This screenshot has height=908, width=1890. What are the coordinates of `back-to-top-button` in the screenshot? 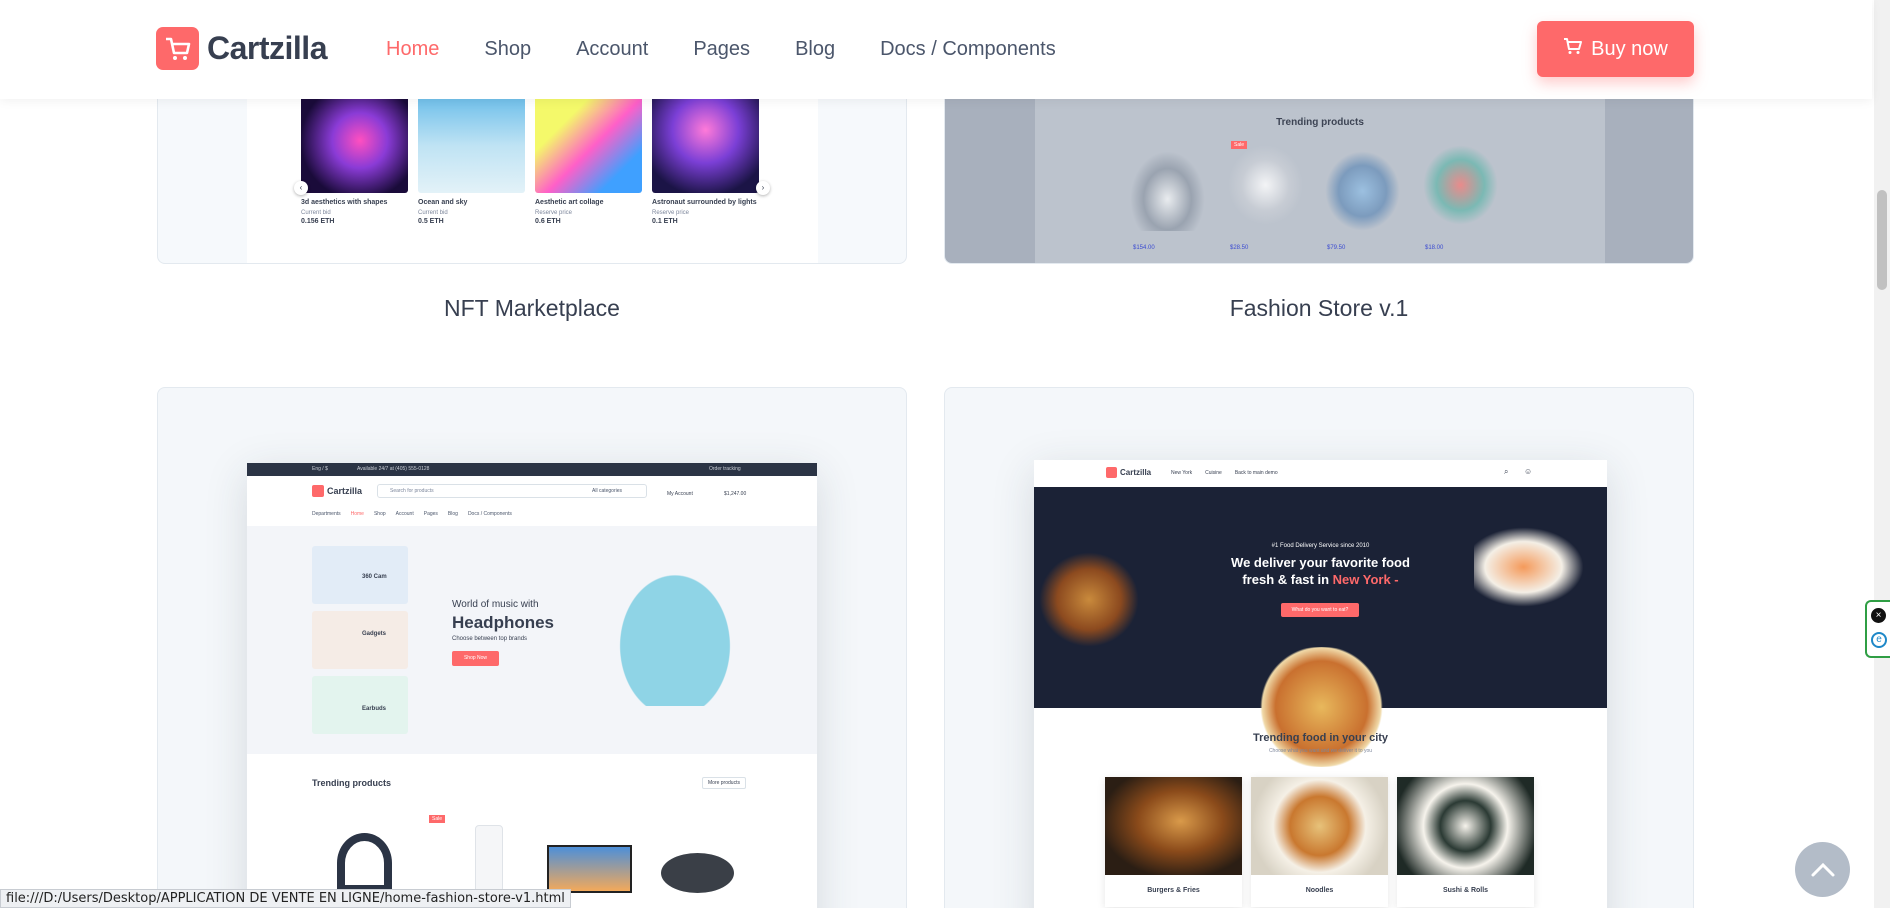 It's located at (1822, 869).